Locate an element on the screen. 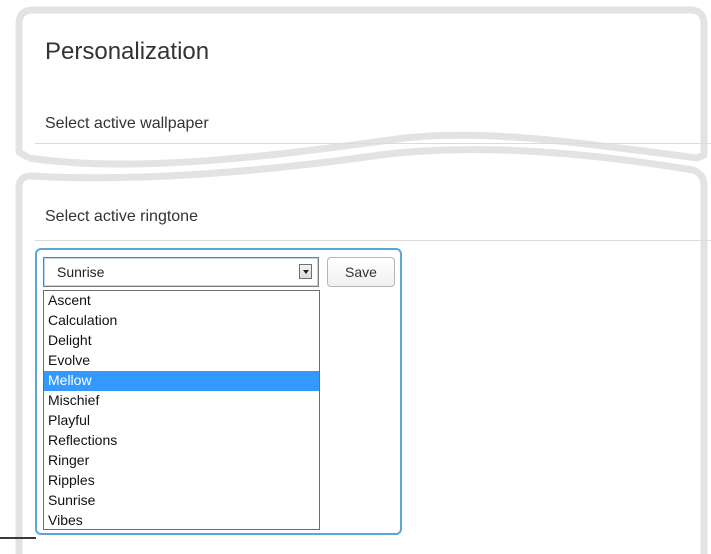 The width and height of the screenshot is (711, 554). wallpaper-section-label: Select active wallpaper is located at coordinates (127, 123).